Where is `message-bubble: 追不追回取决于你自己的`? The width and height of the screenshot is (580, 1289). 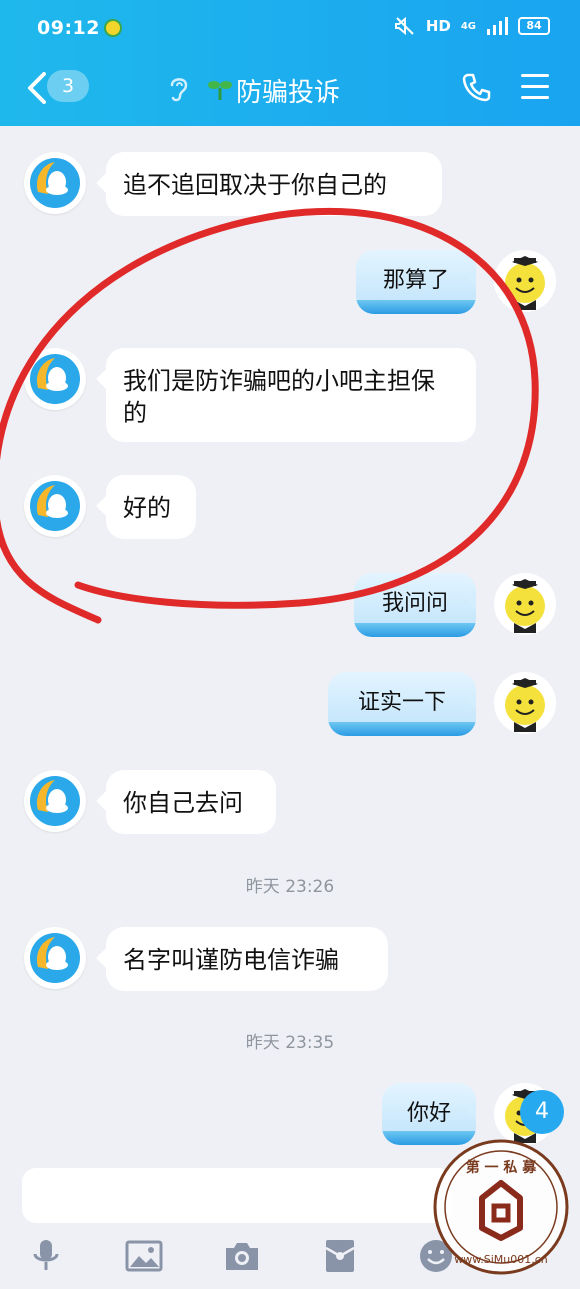
message-bubble: 追不追回取决于你自己的 is located at coordinates (274, 184).